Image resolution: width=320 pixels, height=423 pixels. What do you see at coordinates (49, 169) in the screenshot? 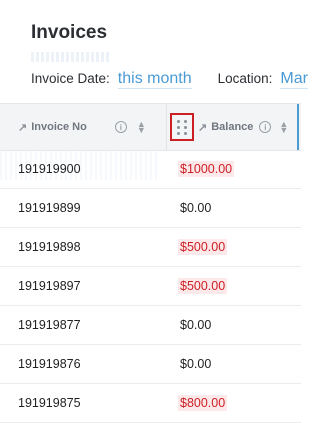
I see `invoice-number-cell: 191919900` at bounding box center [49, 169].